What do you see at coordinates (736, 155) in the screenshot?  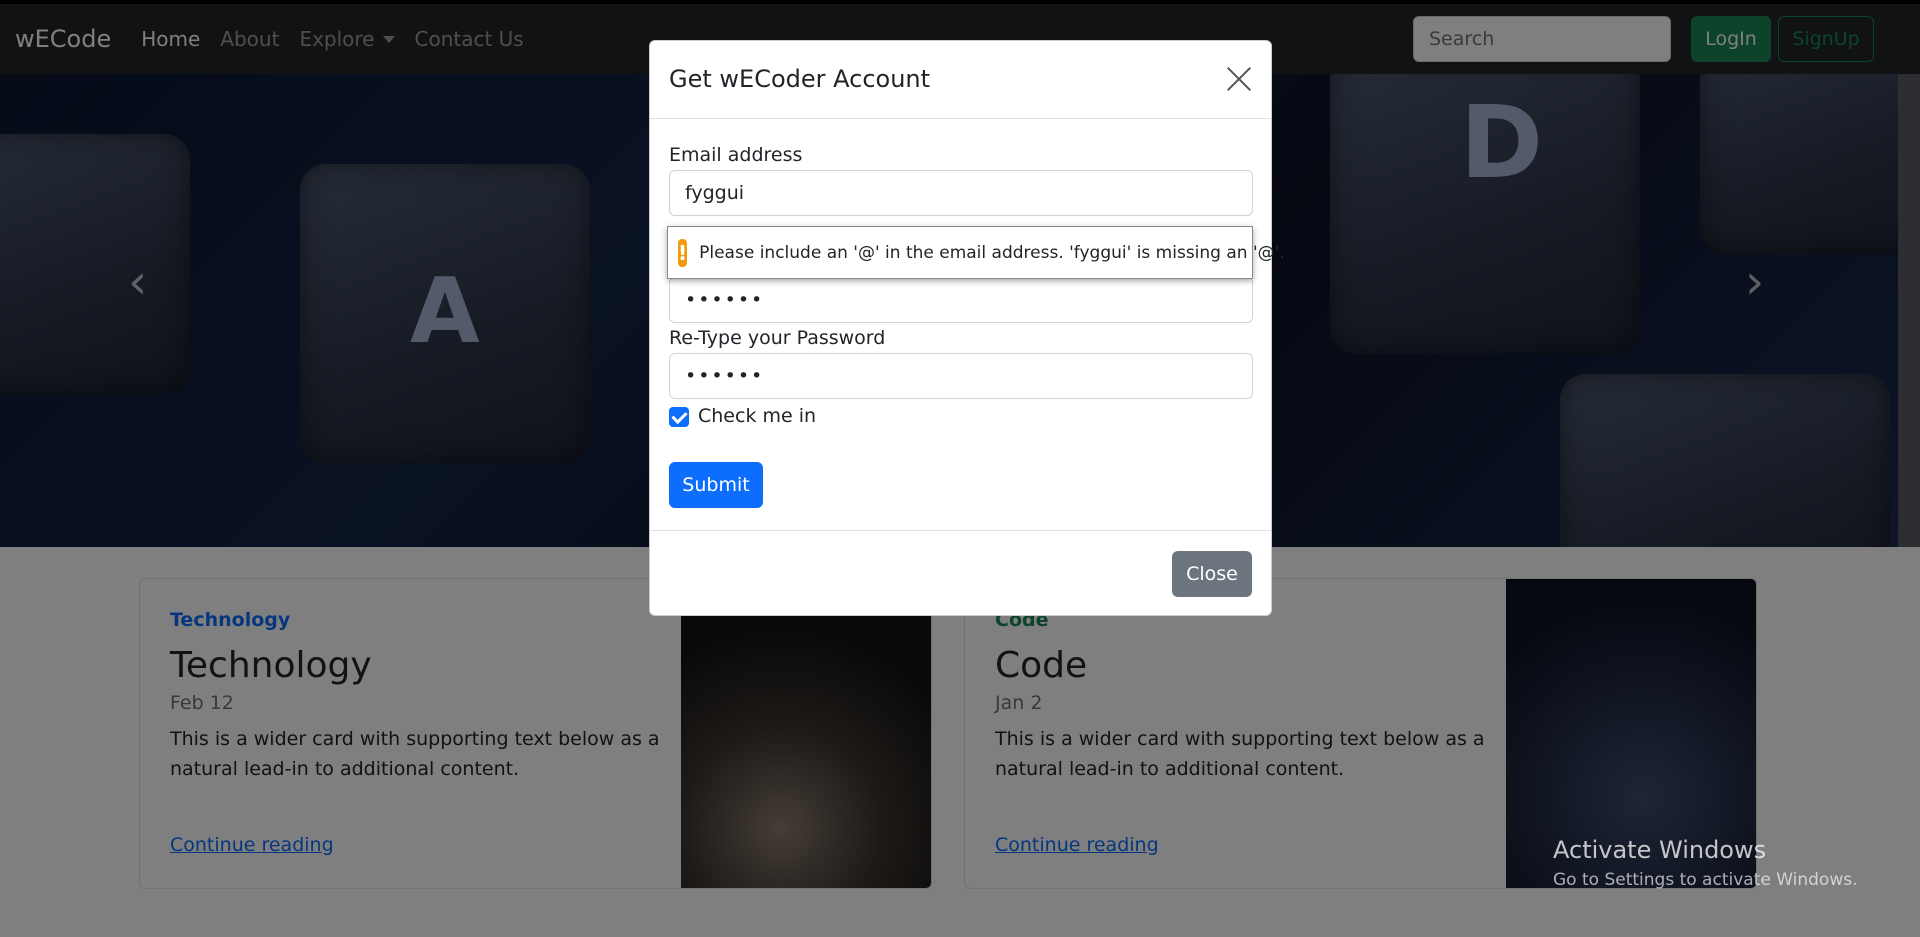 I see `email-label: Email address` at bounding box center [736, 155].